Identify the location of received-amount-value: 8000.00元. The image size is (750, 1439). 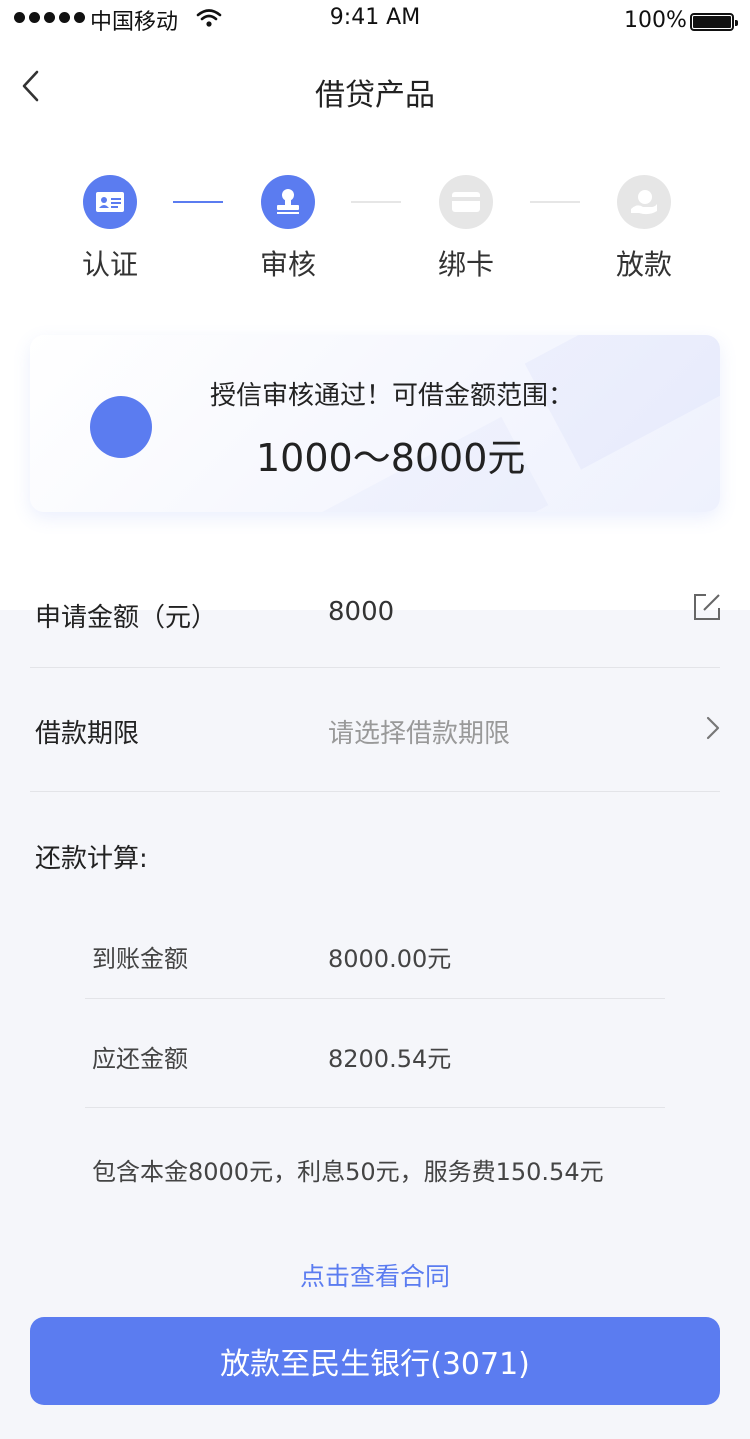
(390, 959).